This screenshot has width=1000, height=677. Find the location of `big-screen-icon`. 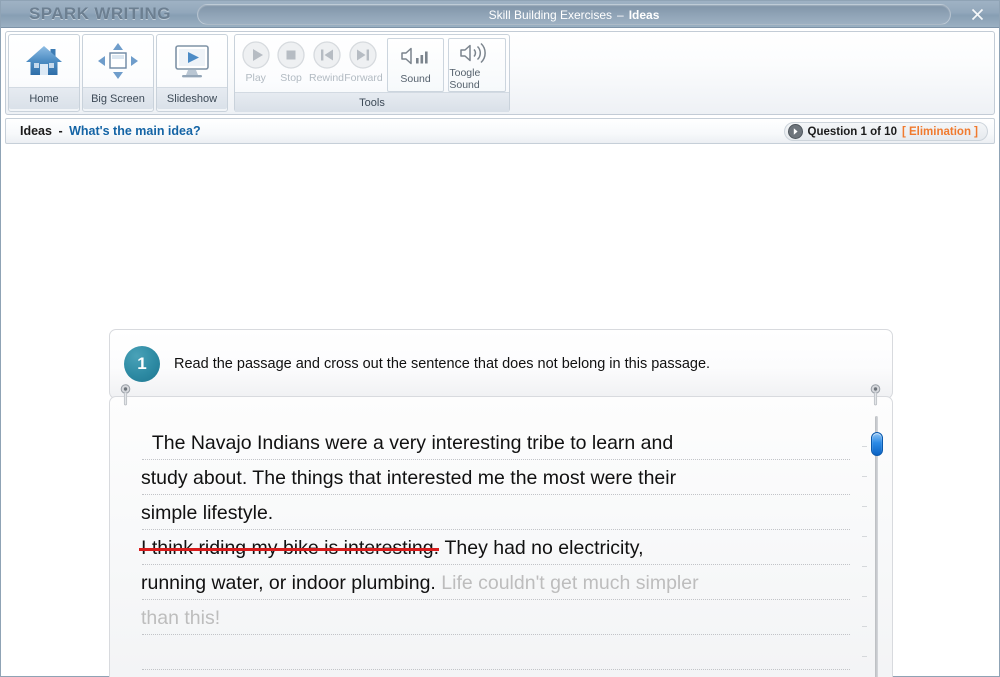

big-screen-icon is located at coordinates (118, 61).